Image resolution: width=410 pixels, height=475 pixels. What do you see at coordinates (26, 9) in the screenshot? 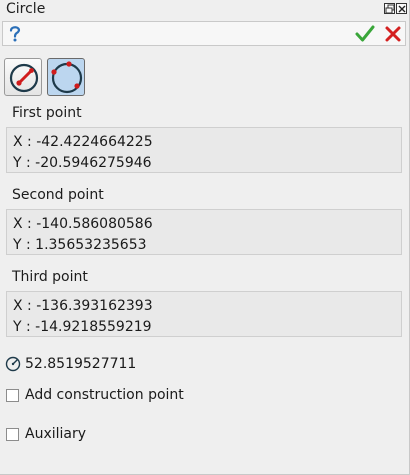
I see `panel-title: Circle` at bounding box center [26, 9].